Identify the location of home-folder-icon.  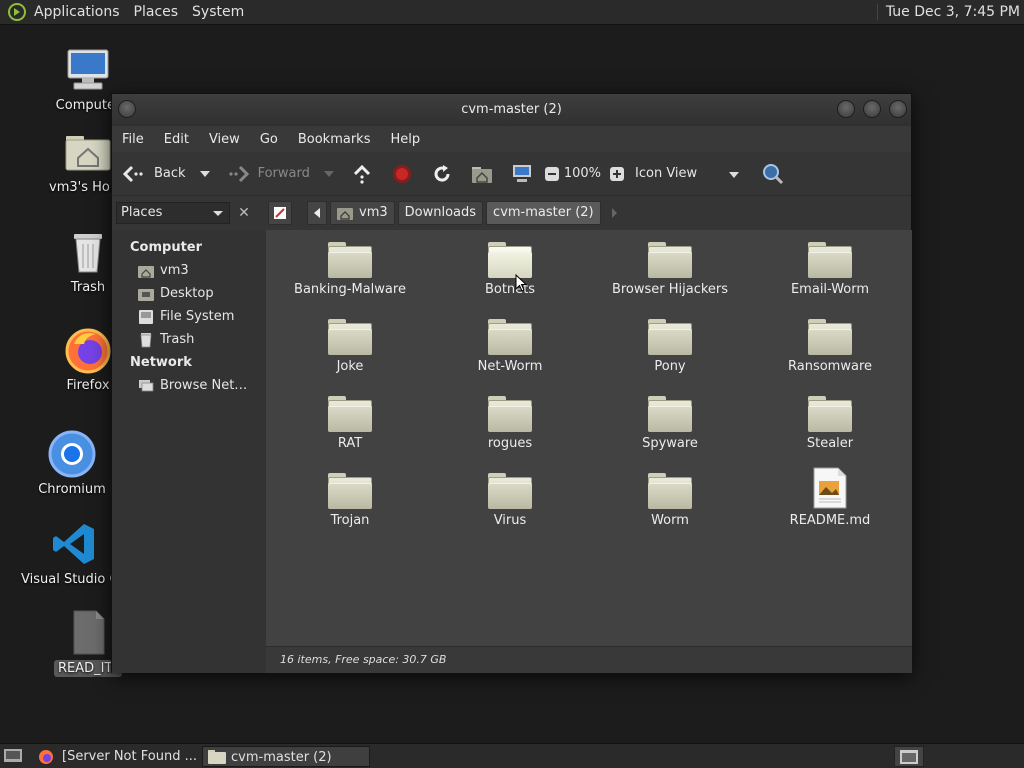
(88, 152).